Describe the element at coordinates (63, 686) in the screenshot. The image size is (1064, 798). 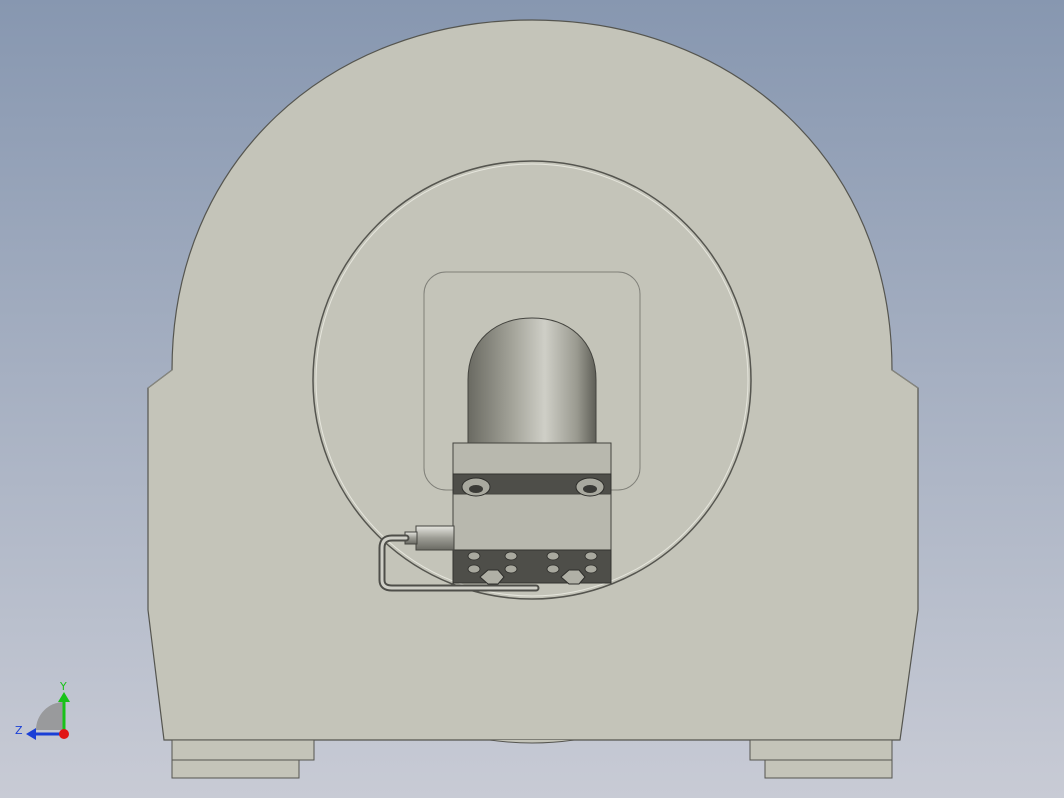
I see `triad-y-label: Y` at that location.